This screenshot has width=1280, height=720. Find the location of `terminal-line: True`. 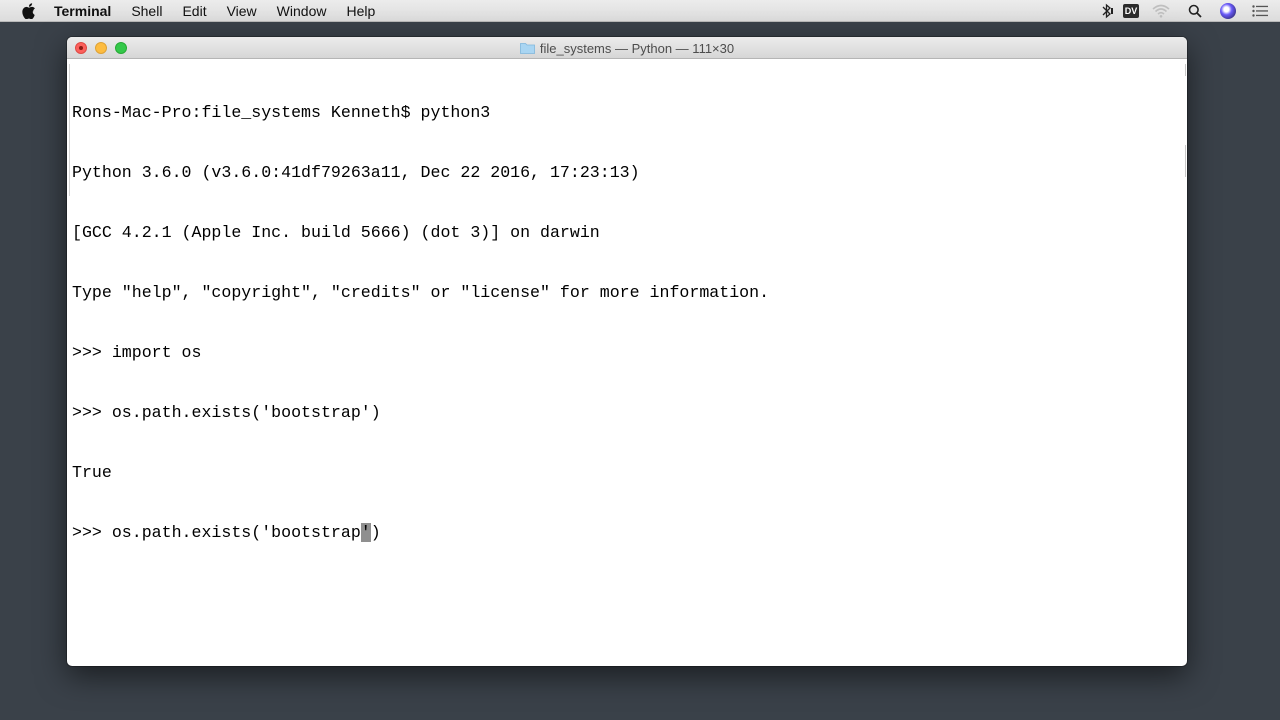

terminal-line: True is located at coordinates (92, 472).